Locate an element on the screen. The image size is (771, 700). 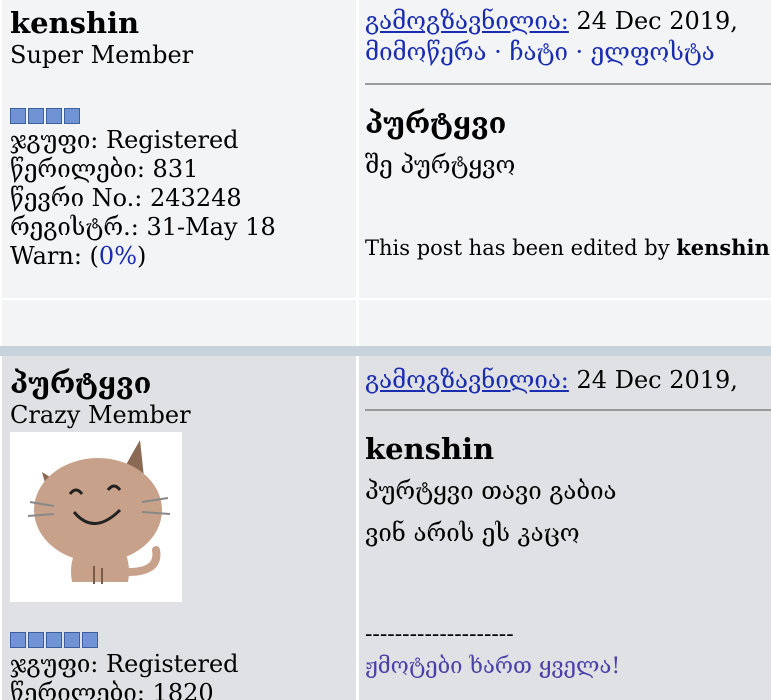
author-rank: Crazy Member is located at coordinates (100, 415).